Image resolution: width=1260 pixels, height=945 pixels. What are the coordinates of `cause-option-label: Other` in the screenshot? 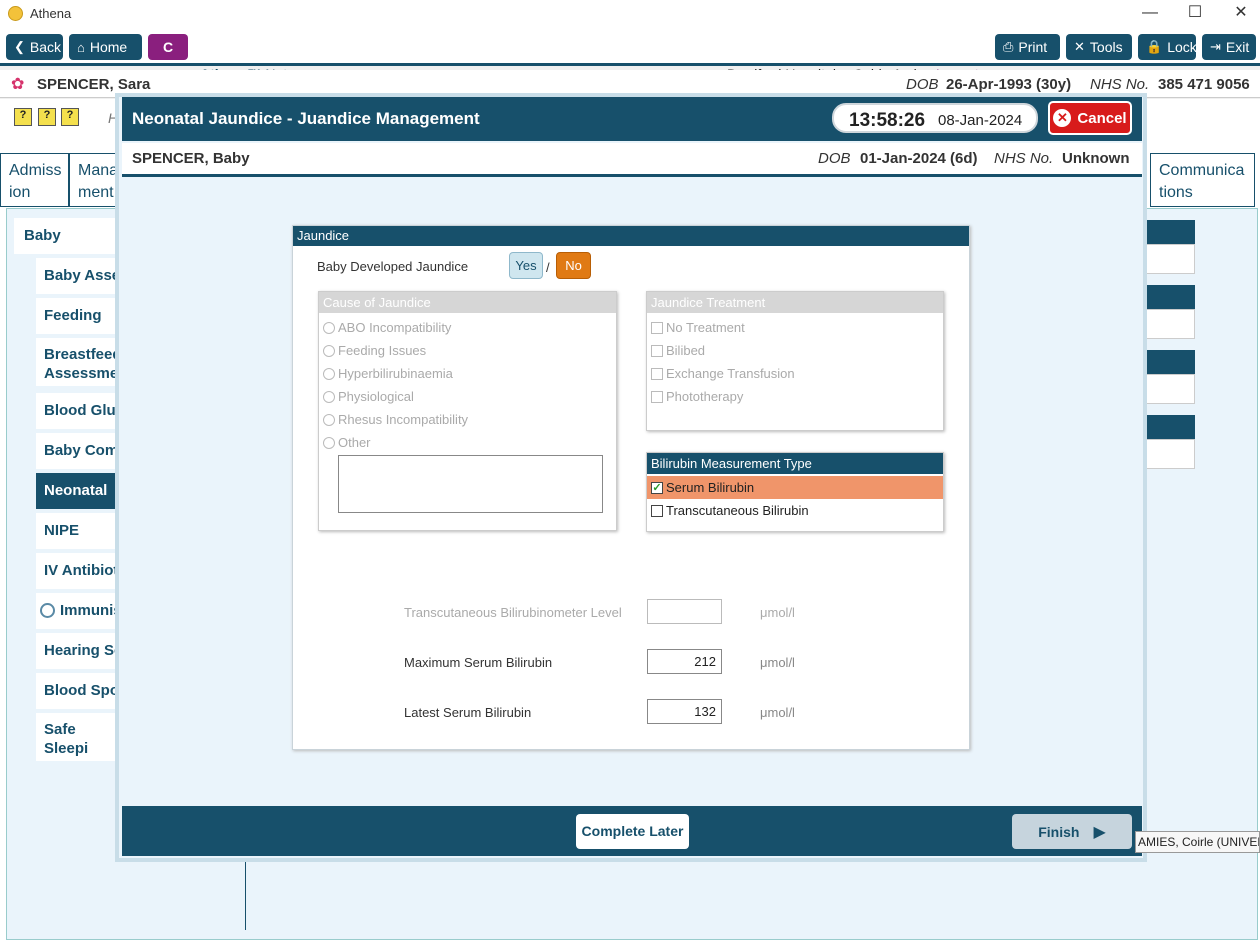 It's located at (354, 442).